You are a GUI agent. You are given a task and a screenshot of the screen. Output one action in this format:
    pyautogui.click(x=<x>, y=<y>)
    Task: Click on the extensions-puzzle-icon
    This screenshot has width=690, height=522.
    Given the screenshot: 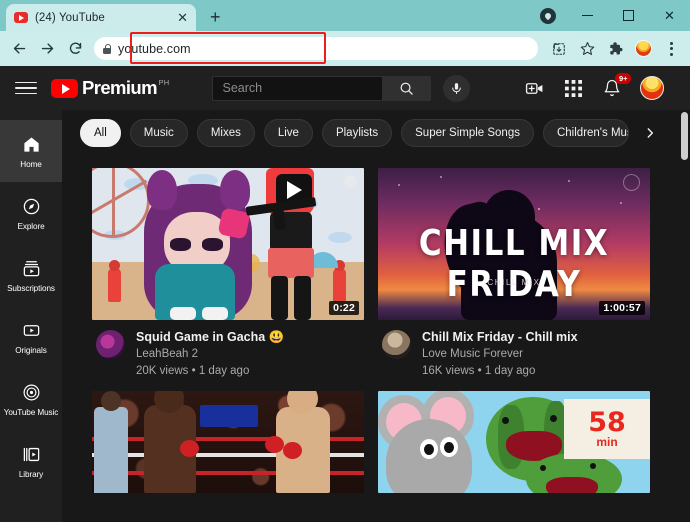 What is the action you would take?
    pyautogui.click(x=615, y=49)
    